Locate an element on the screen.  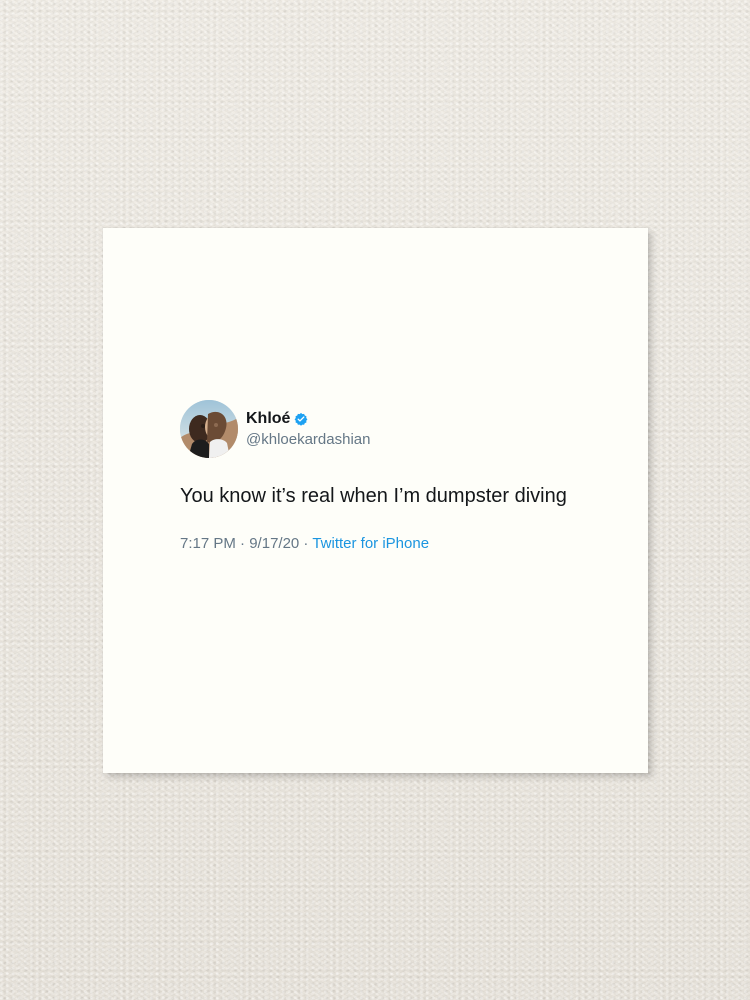
name-row: Khloé is located at coordinates (308, 419).